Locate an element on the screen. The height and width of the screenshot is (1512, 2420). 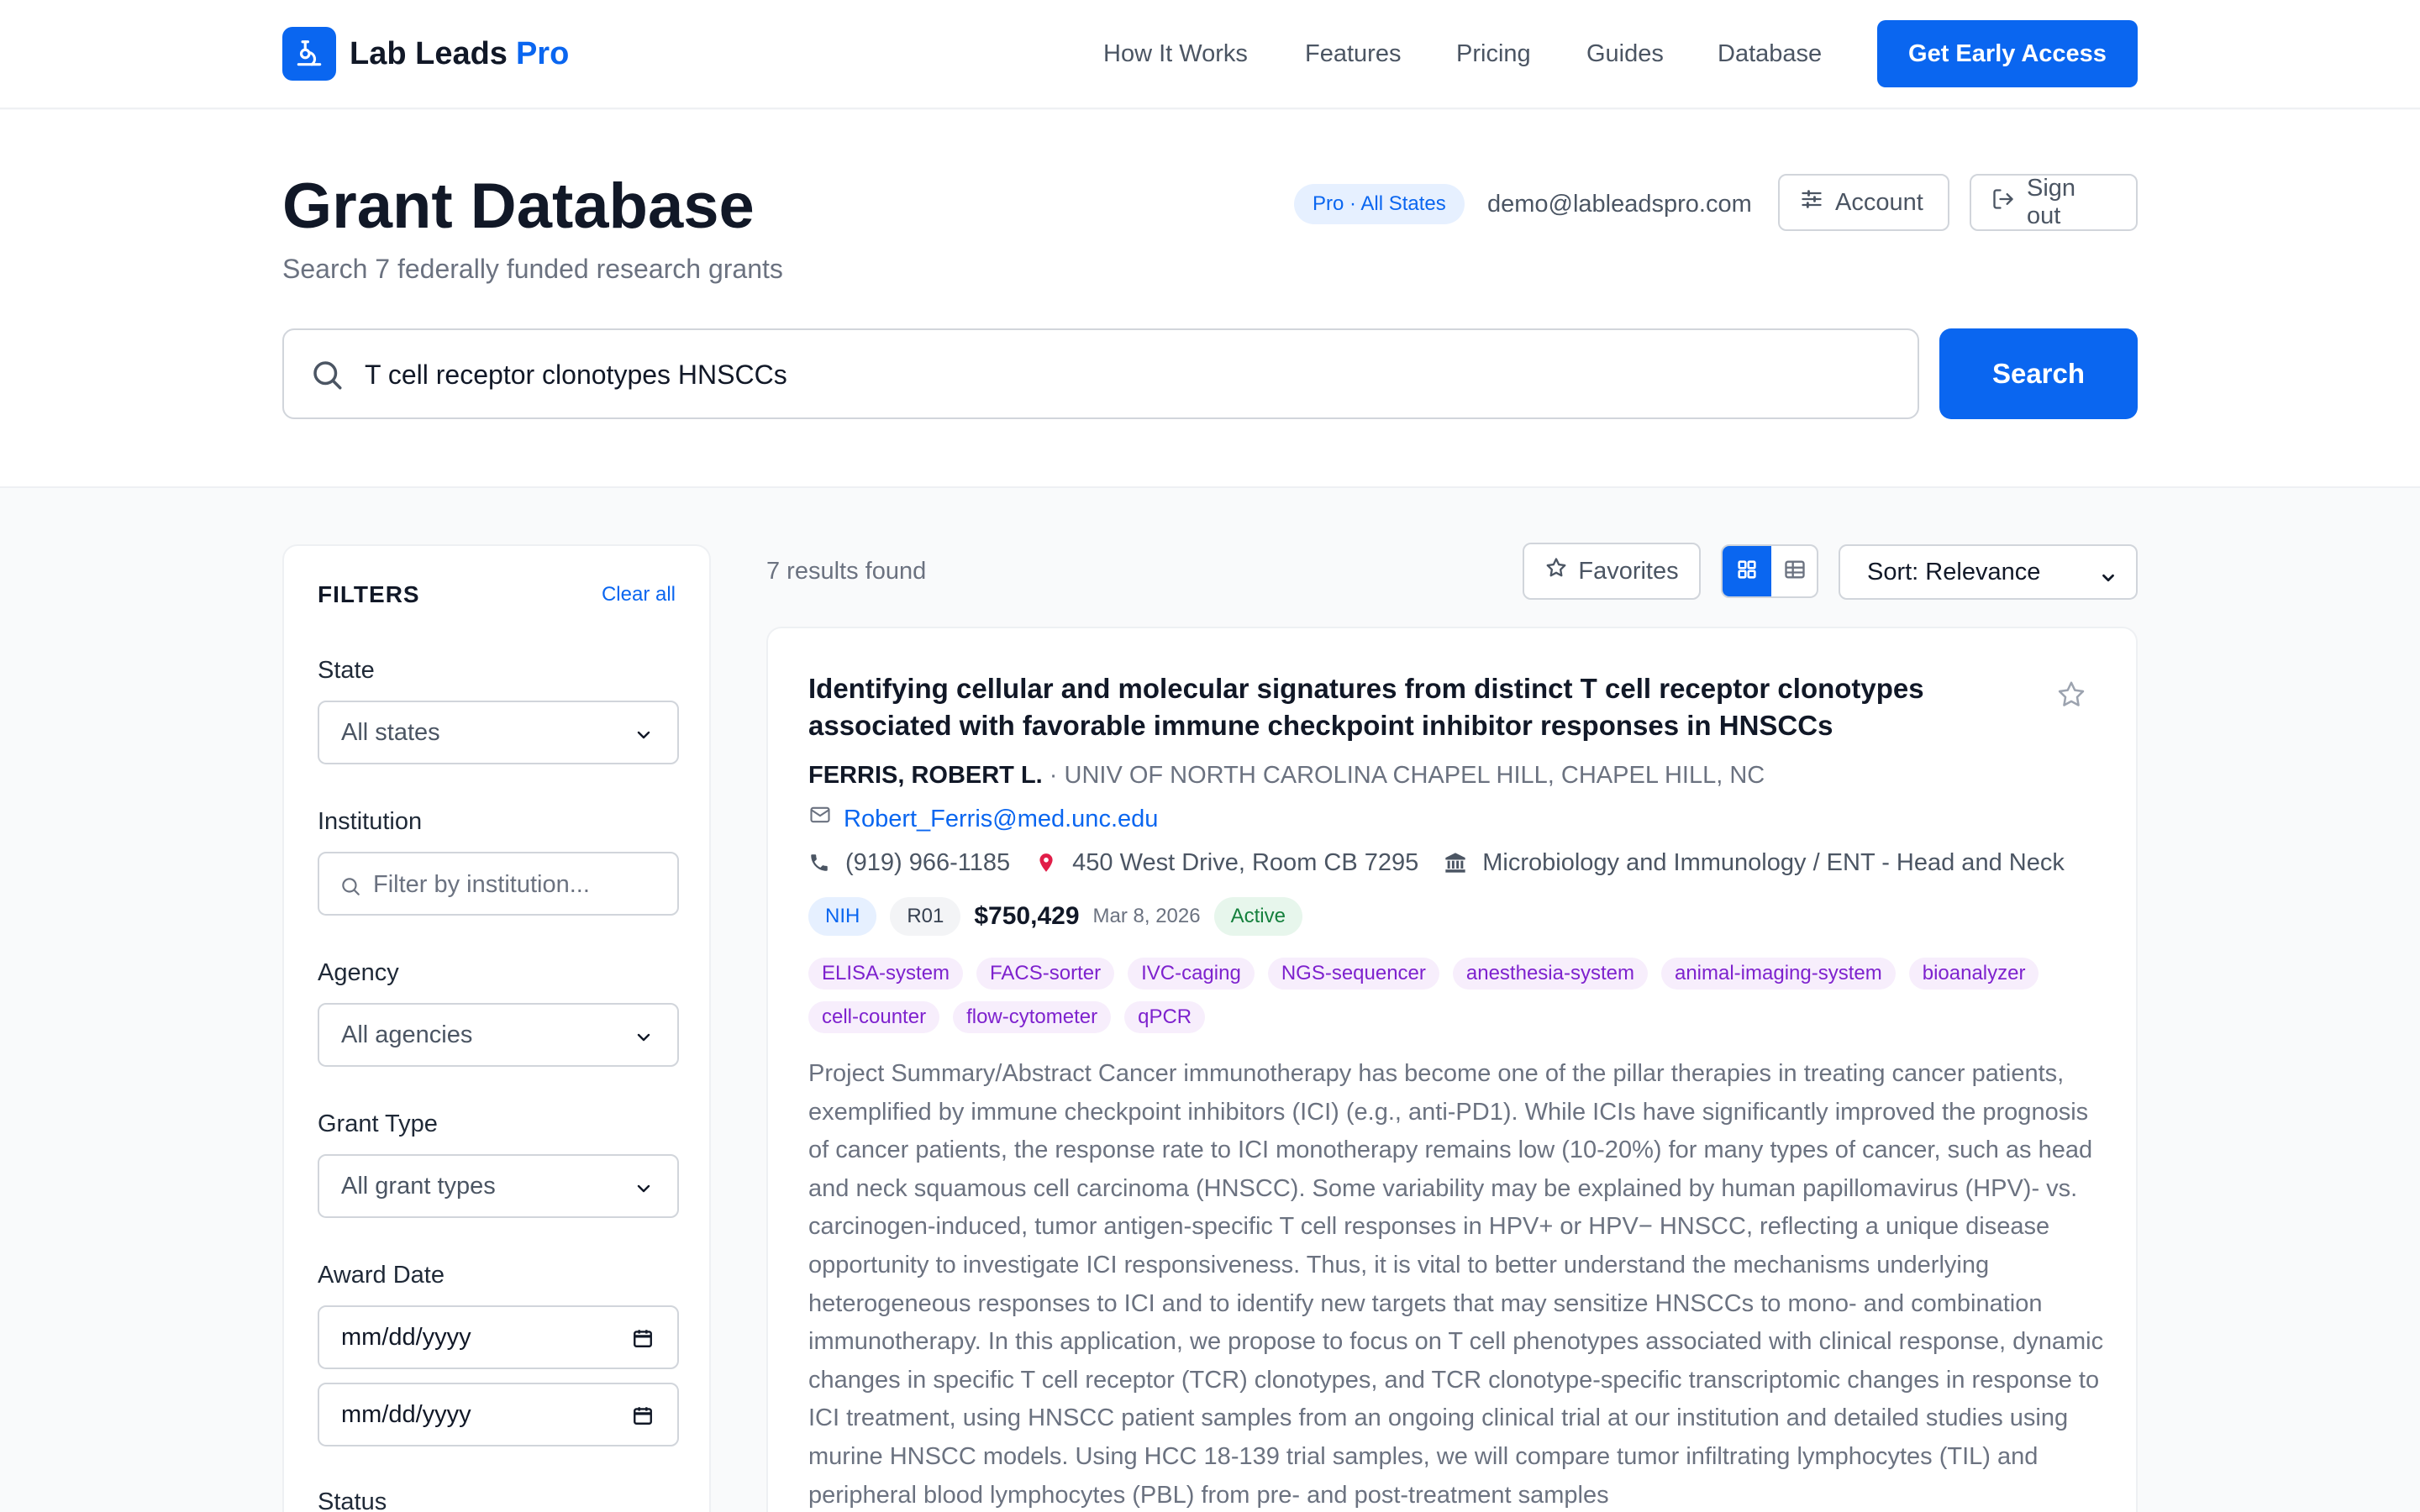
nav-guides: Guides is located at coordinates (1625, 54).